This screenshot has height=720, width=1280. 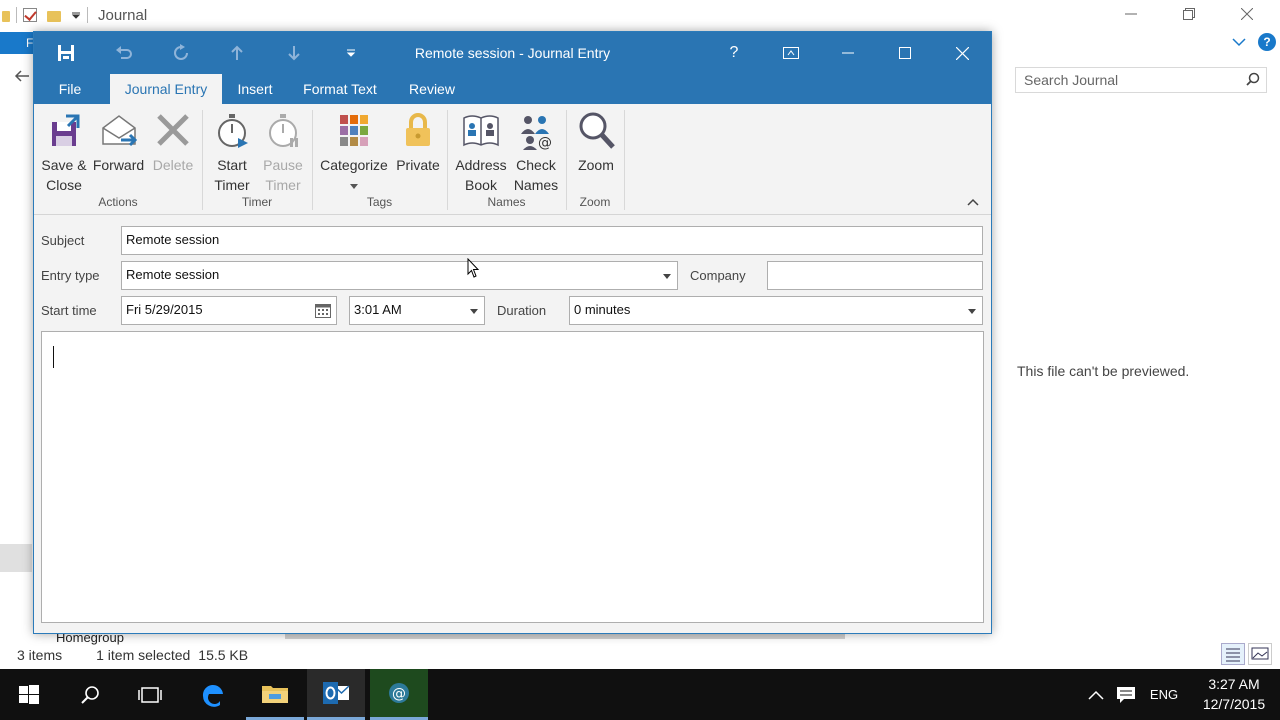 What do you see at coordinates (16, 558) in the screenshot?
I see `nav-pane-selected-item` at bounding box center [16, 558].